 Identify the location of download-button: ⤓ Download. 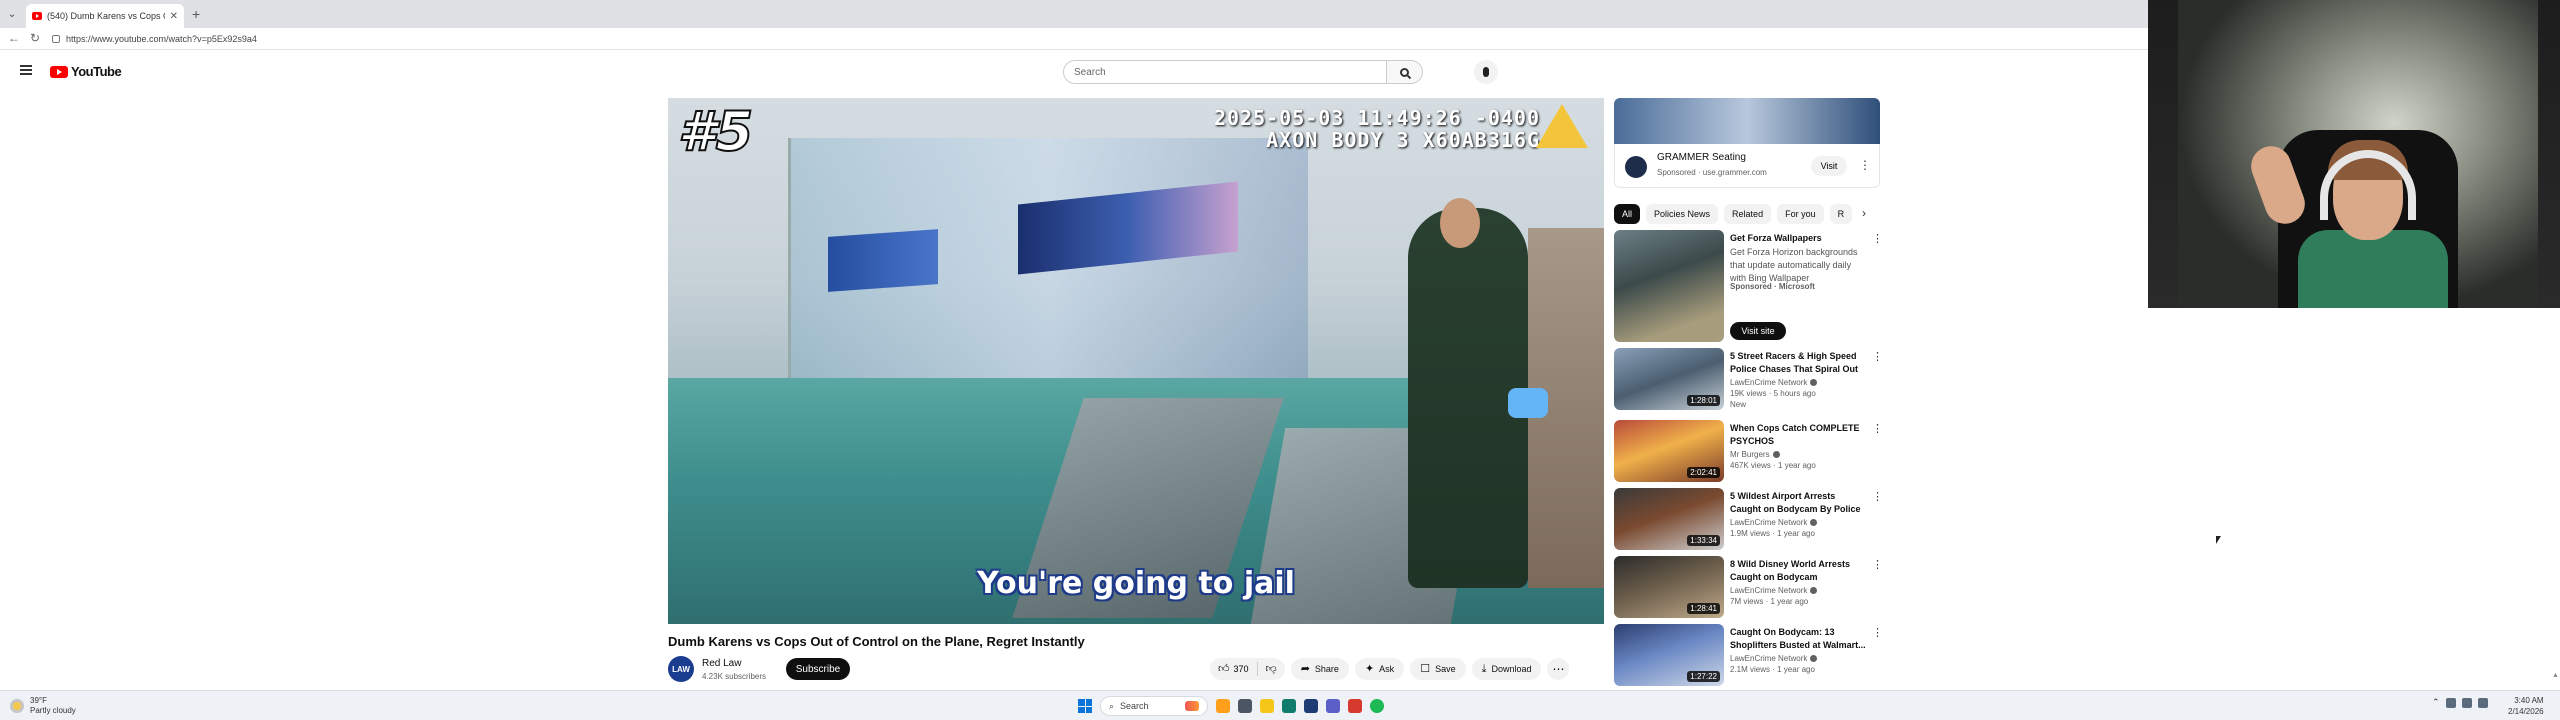
(1506, 669).